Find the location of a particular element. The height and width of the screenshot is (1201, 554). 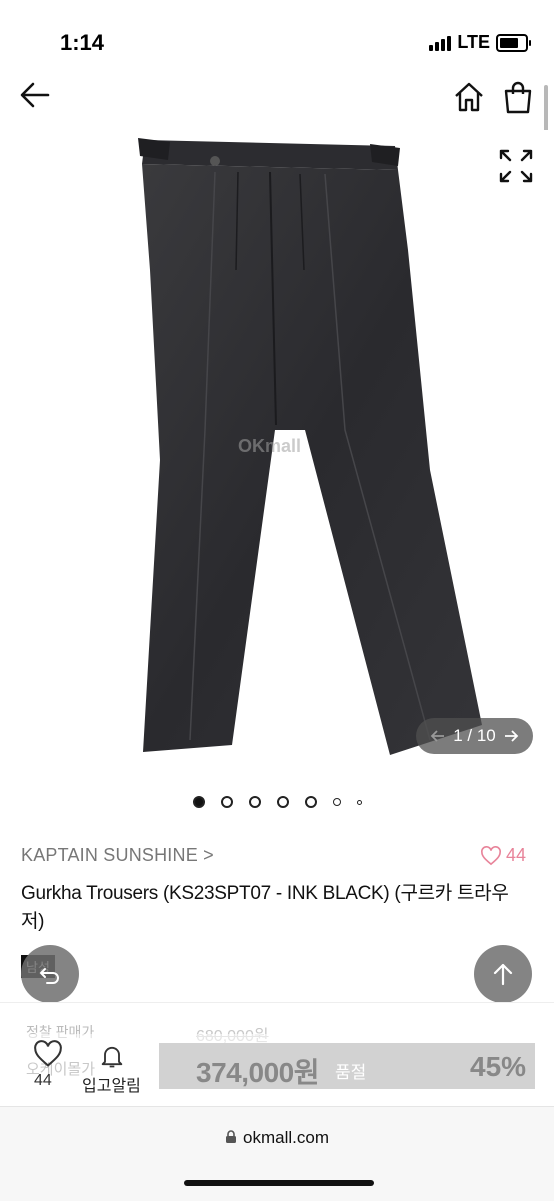

status-indicators: LTE is located at coordinates (480, 42).